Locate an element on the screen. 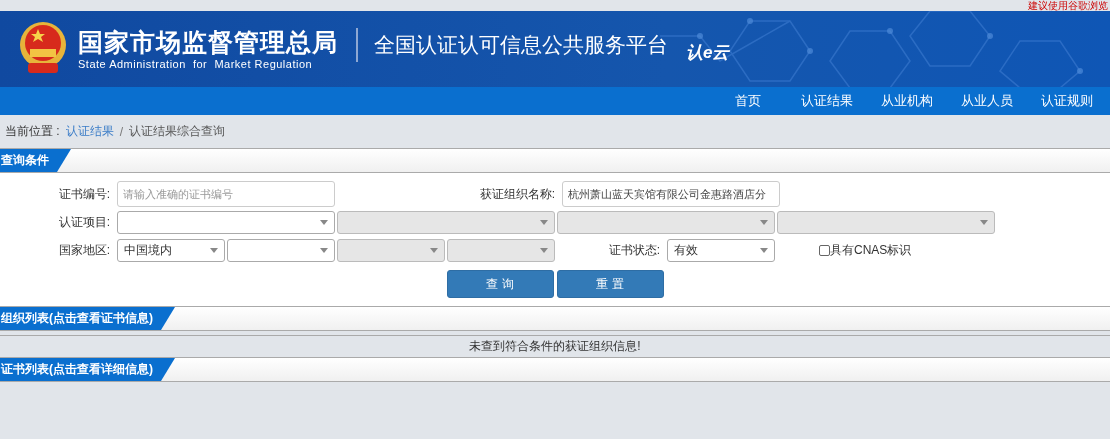 The height and width of the screenshot is (439, 1110). dropdown: 中国境内 is located at coordinates (171, 250).